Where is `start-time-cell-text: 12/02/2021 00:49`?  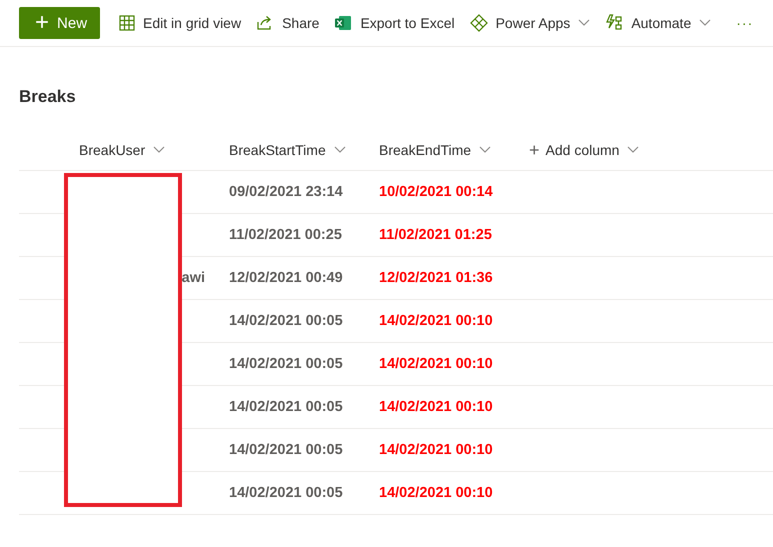 start-time-cell-text: 12/02/2021 00:49 is located at coordinates (286, 278).